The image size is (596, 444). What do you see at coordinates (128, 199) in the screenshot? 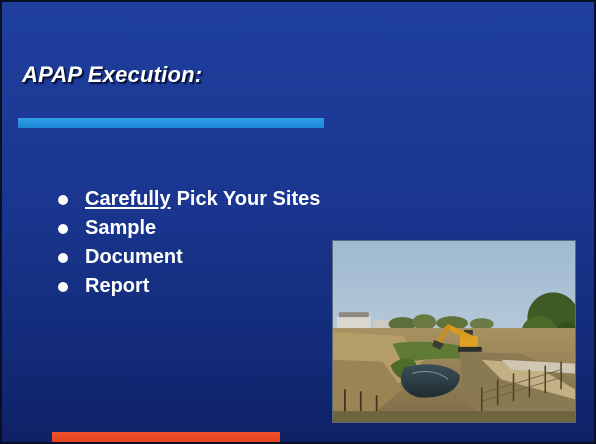
I see `bullet-emphasis: Carefully` at bounding box center [128, 199].